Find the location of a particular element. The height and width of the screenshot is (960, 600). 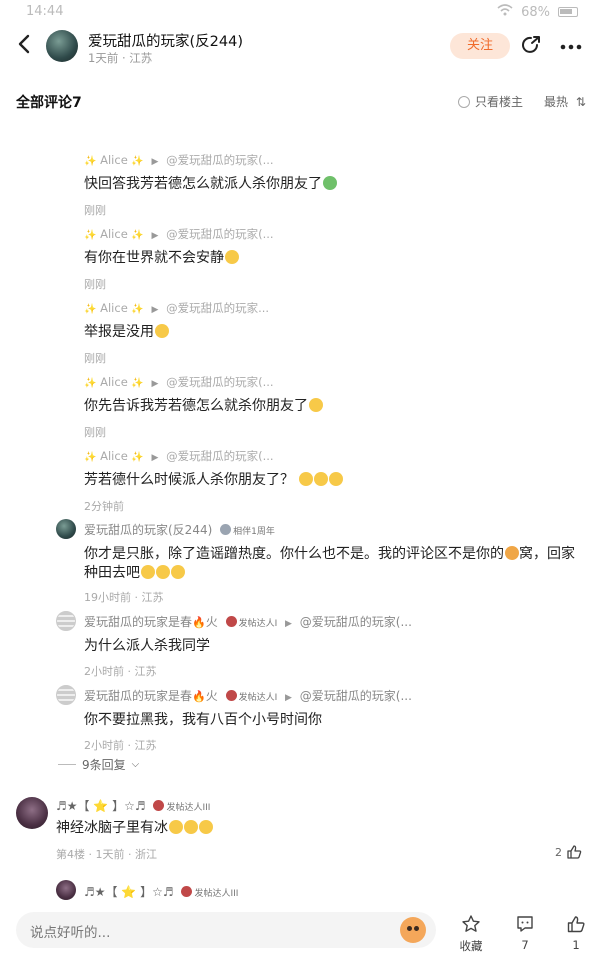

reply-text-content: 你先告诉我芳若德怎么就杀你朋友了 is located at coordinates (196, 406).